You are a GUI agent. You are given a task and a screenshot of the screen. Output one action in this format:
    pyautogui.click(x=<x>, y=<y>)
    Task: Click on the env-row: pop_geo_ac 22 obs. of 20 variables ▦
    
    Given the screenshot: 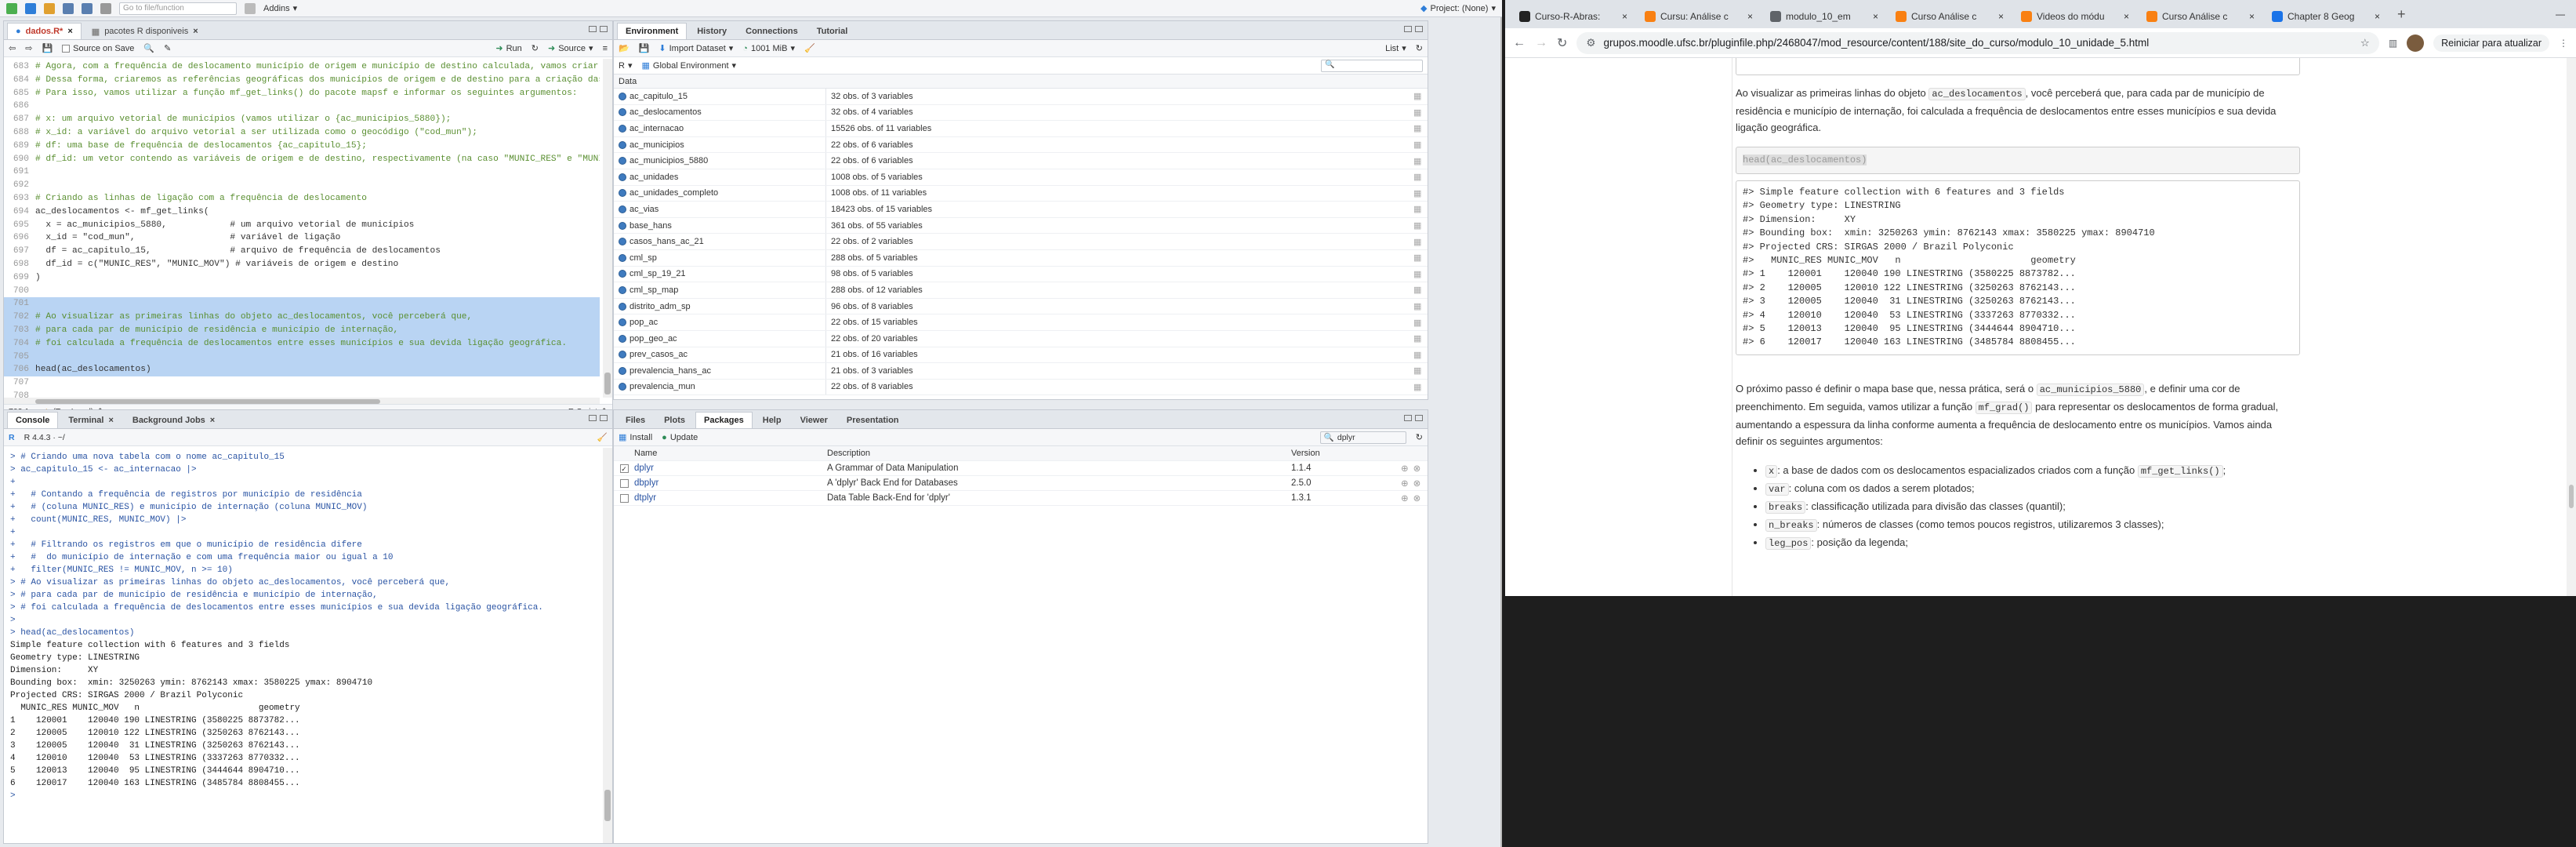 What is the action you would take?
    pyautogui.click(x=1021, y=338)
    